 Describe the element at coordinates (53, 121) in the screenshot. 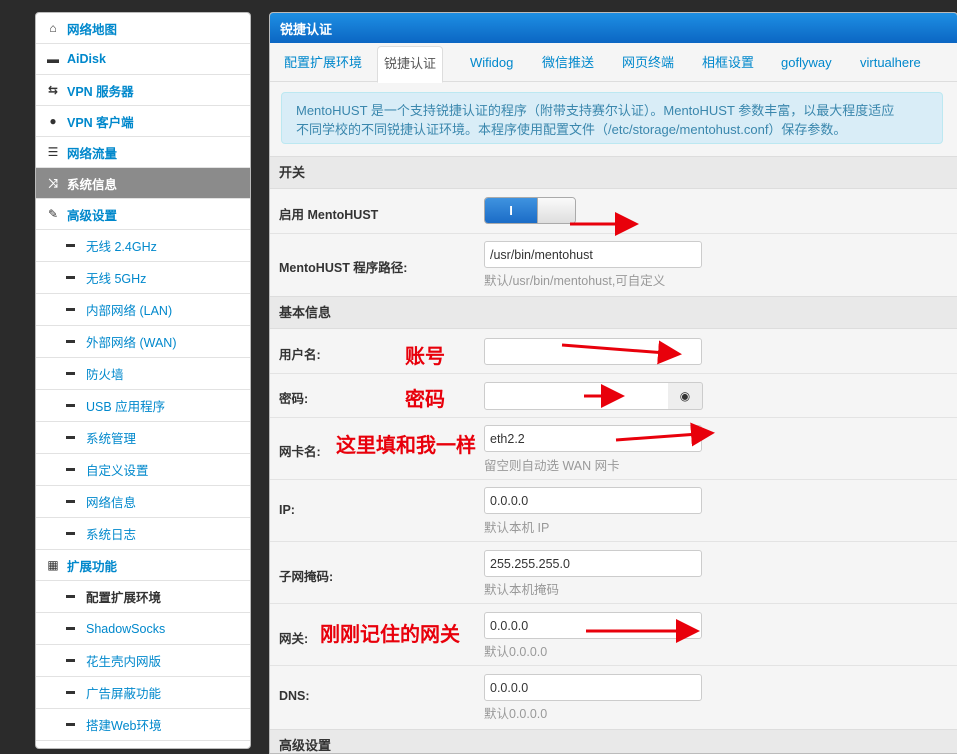

I see `globe-icon: ●` at that location.